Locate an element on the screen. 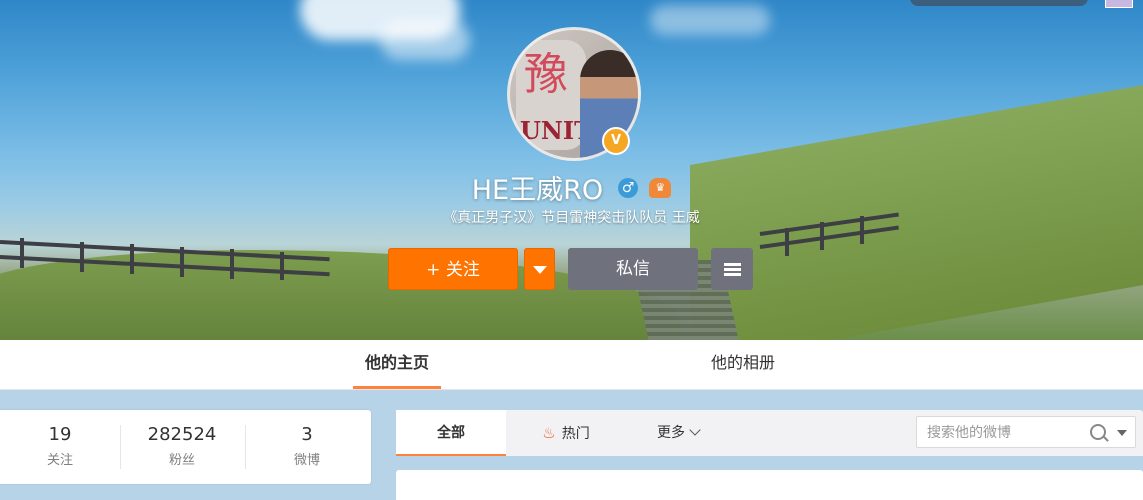  feed-content is located at coordinates (769, 485).